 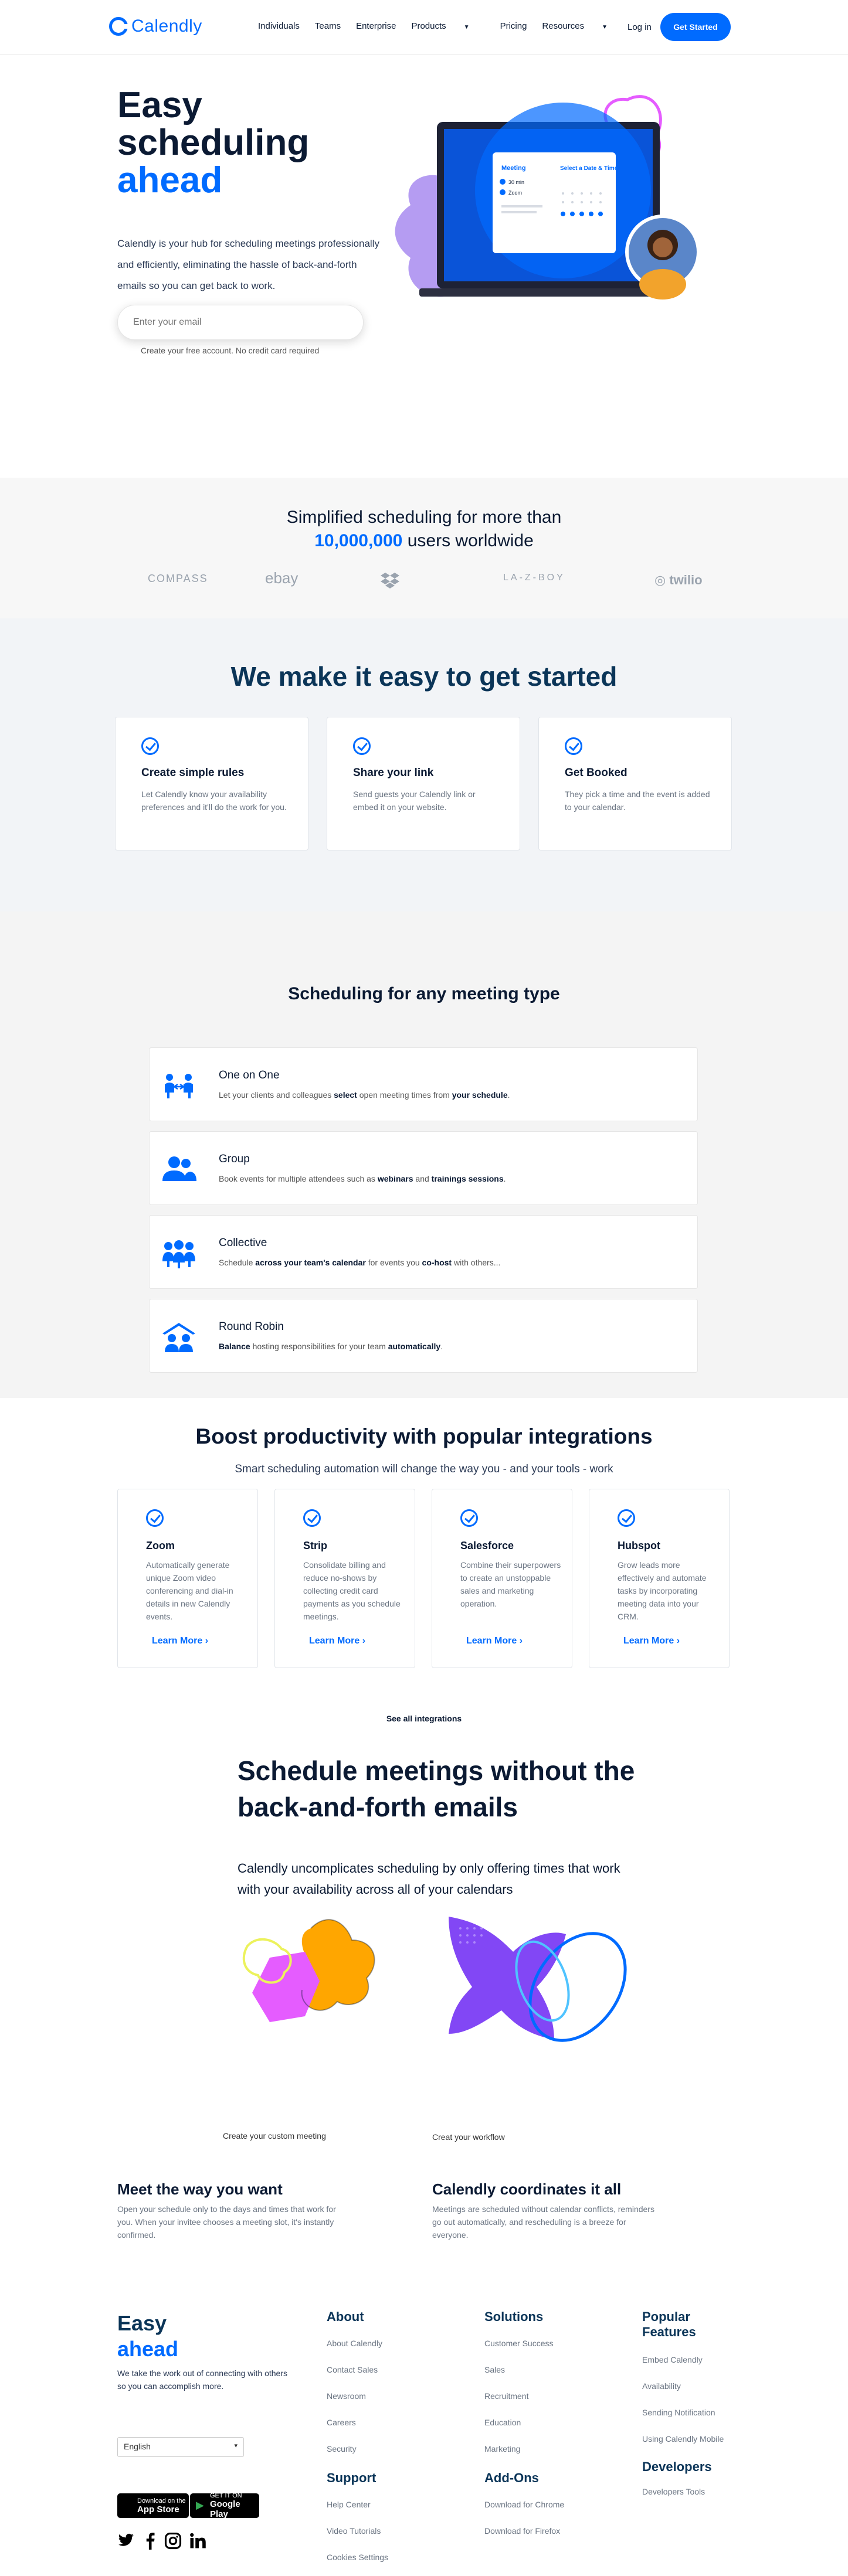 I want to click on calendly-logo: Calendly, so click(x=156, y=26).